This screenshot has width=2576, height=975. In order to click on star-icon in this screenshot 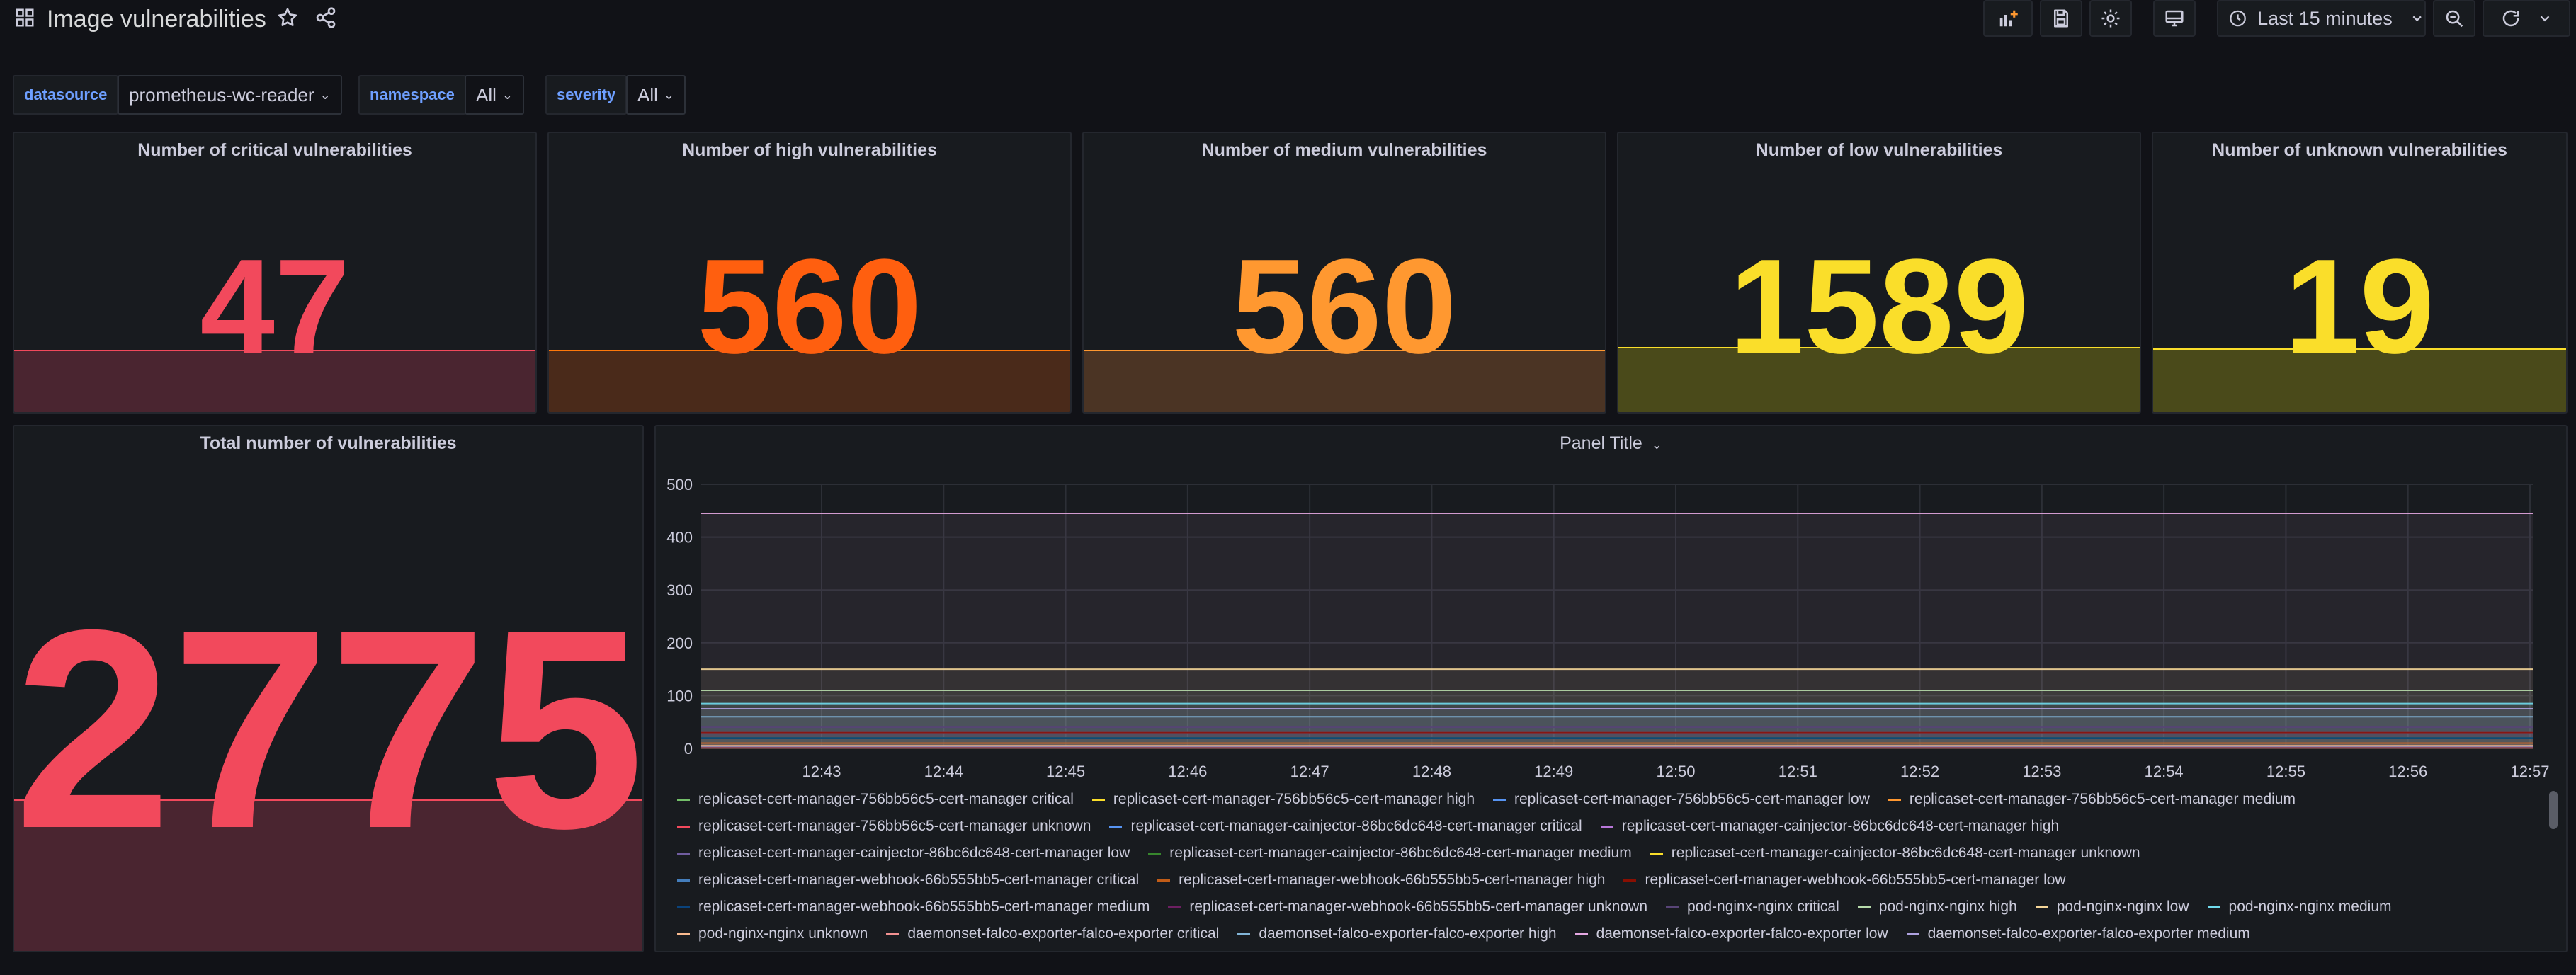, I will do `click(287, 17)`.